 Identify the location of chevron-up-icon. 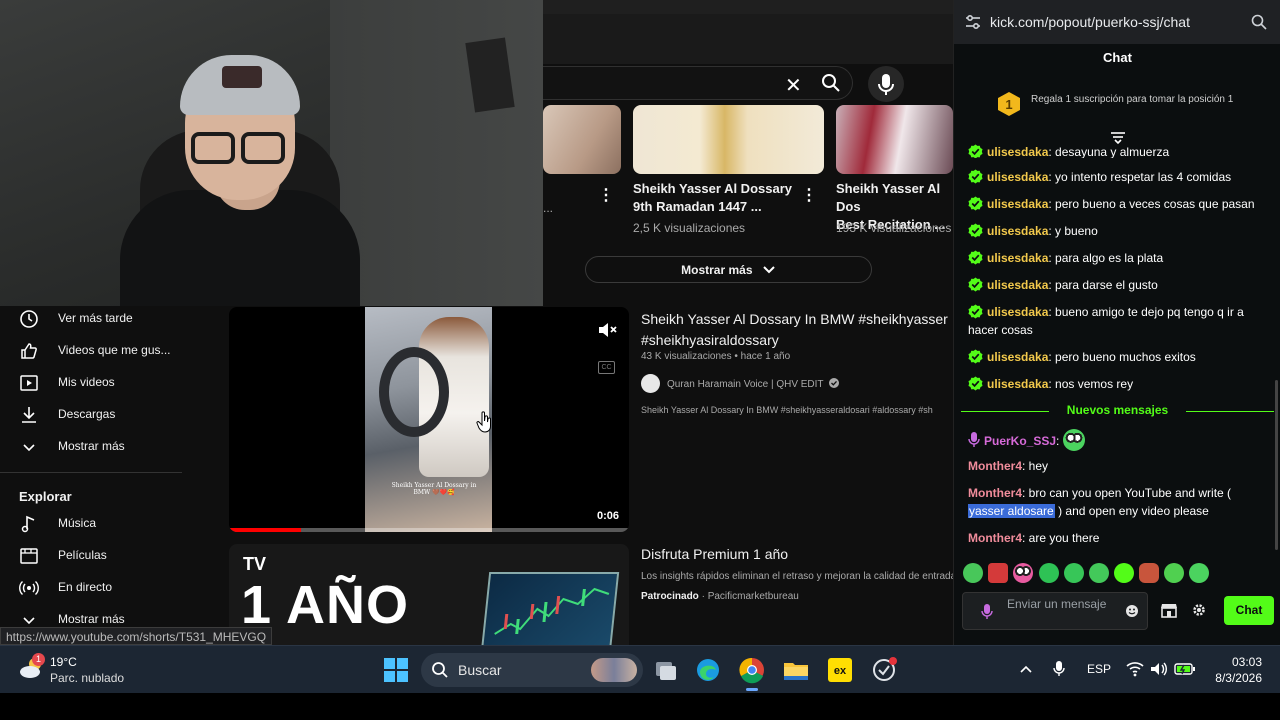
(1026, 669).